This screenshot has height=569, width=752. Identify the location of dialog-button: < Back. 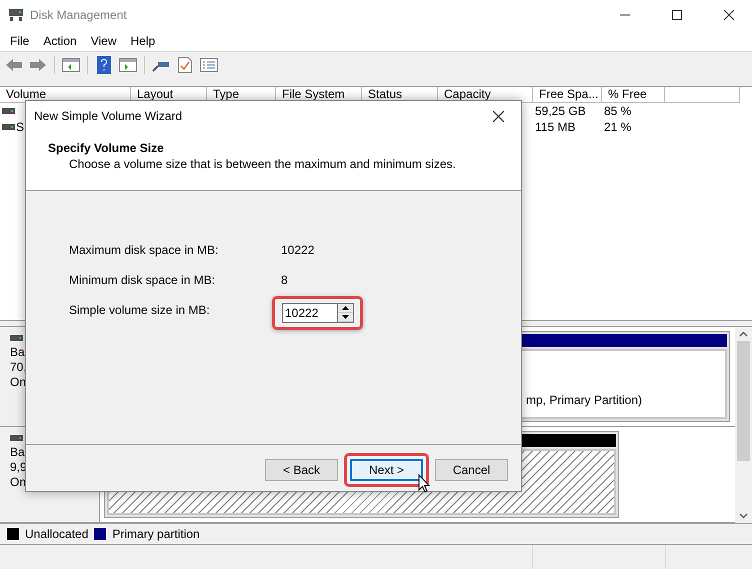
(301, 470).